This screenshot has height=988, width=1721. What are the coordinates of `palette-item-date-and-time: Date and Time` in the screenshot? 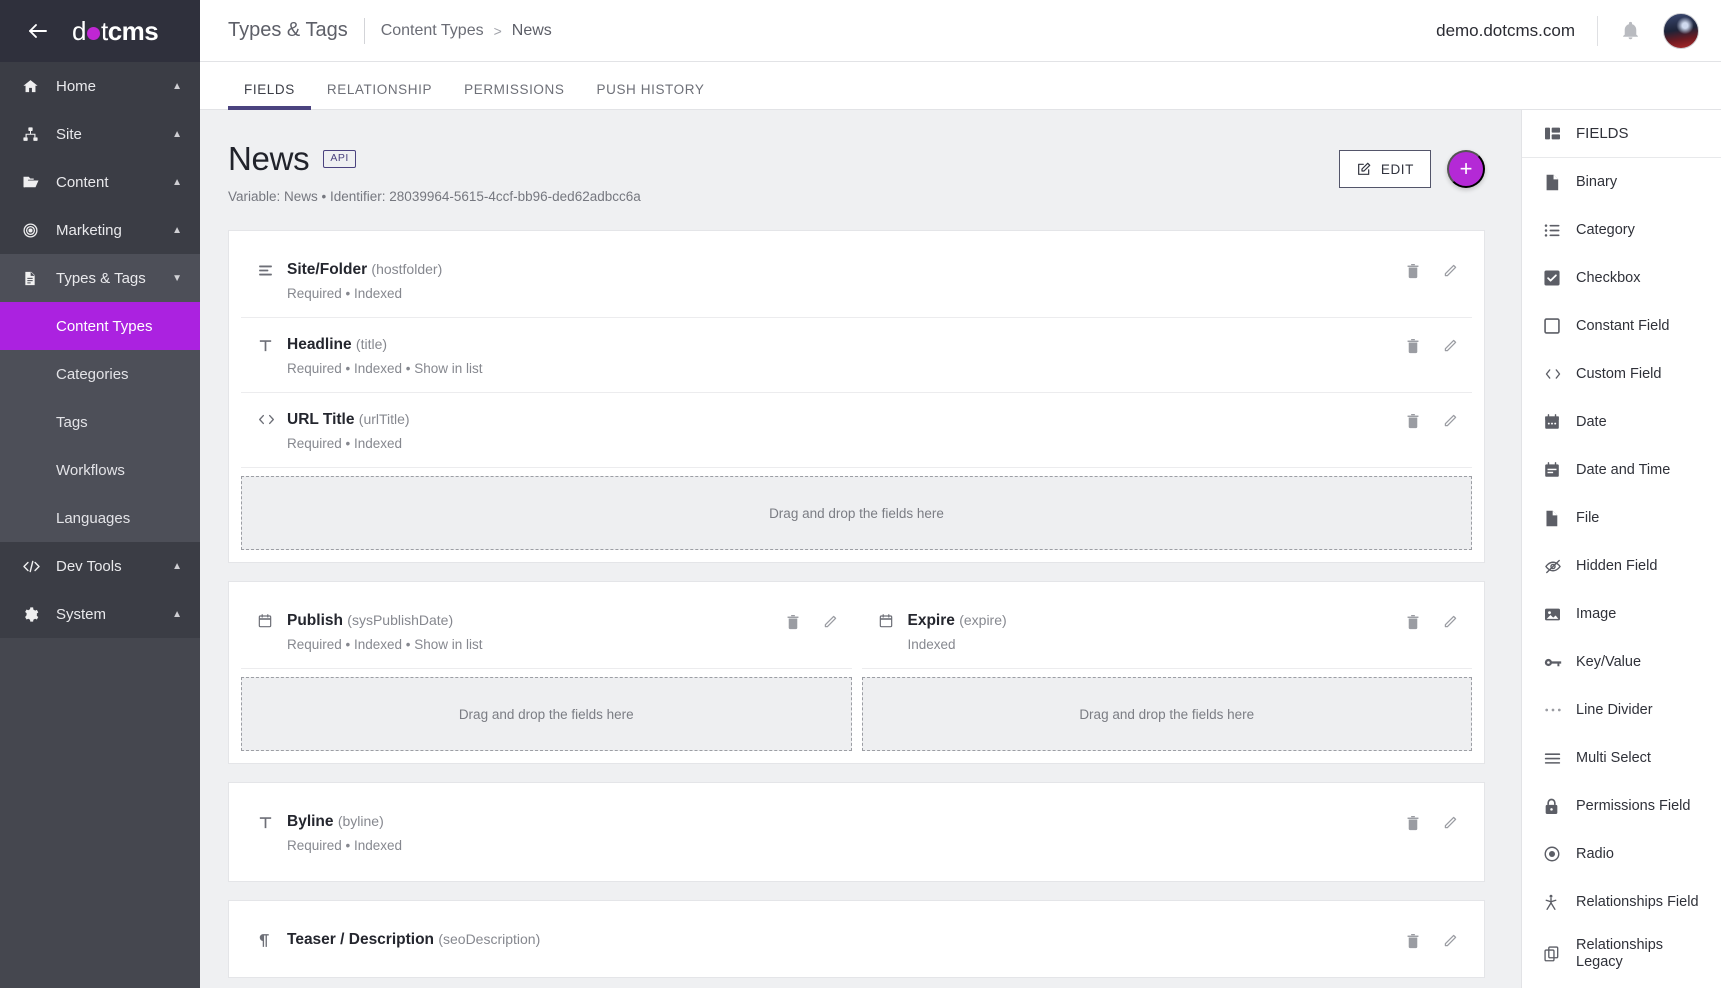 It's located at (1621, 470).